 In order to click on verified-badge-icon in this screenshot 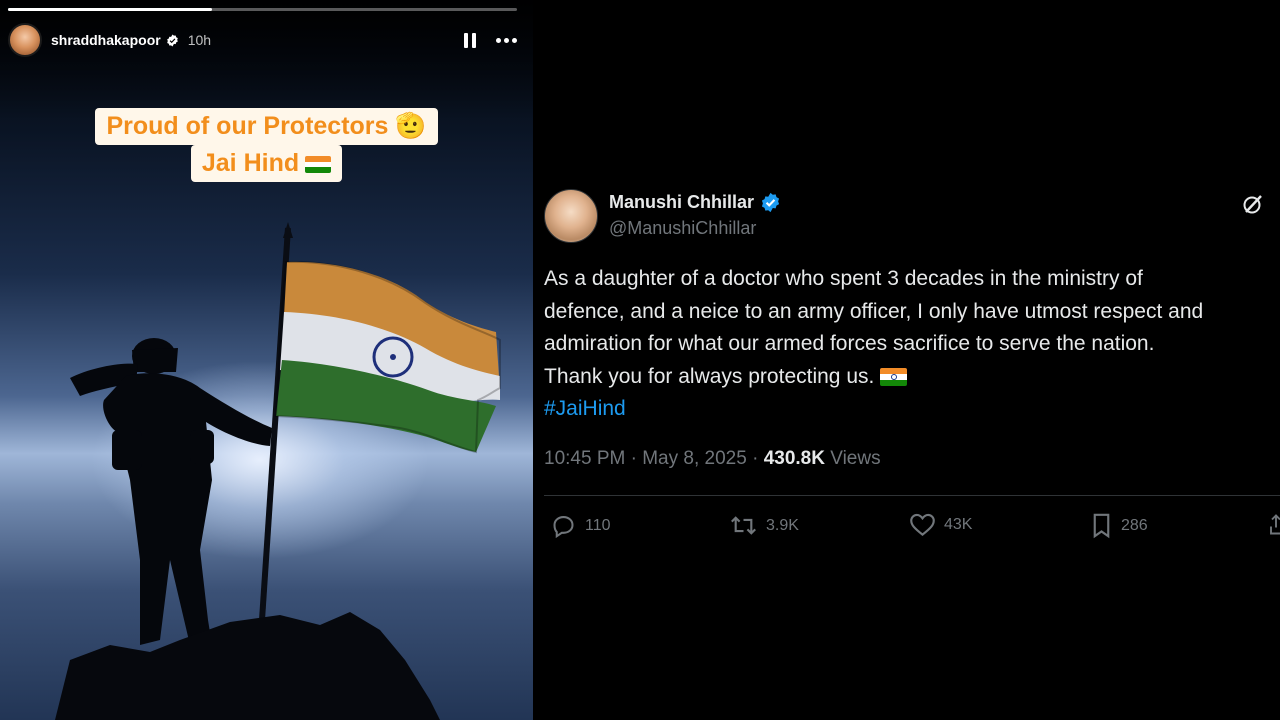, I will do `click(770, 202)`.